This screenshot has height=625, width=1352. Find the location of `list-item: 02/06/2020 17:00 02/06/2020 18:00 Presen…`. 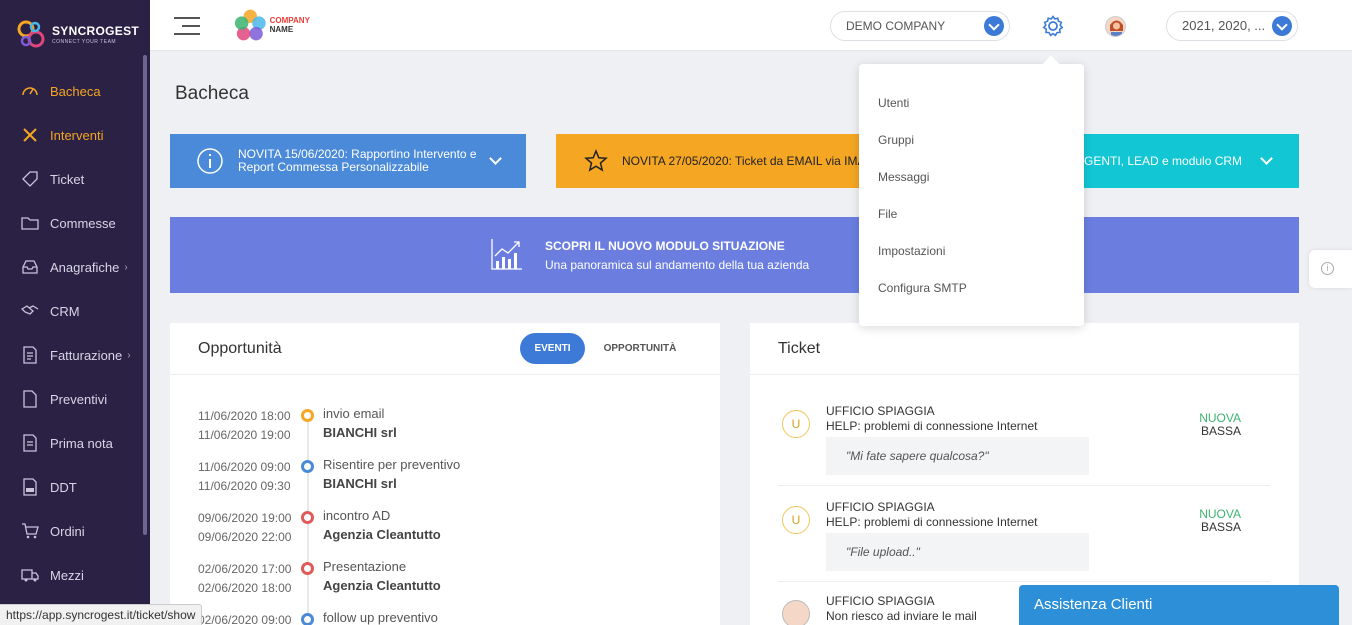

list-item: 02/06/2020 17:00 02/06/2020 18:00 Presen… is located at coordinates (445, 561).